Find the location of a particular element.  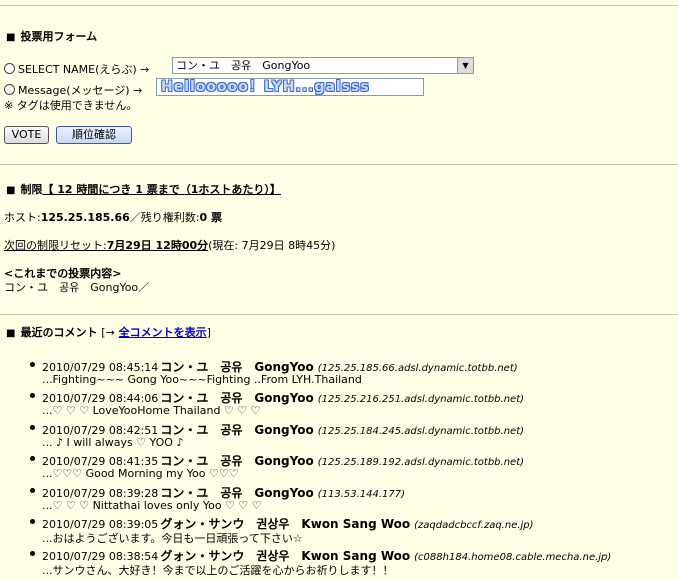

recent-comments-heading: ■ 最近のコメント [→ 全コメントを表示] is located at coordinates (108, 332).